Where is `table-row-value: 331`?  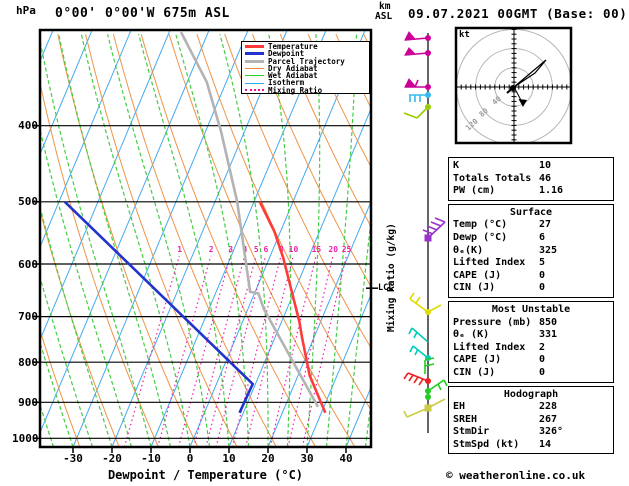 table-row-value: 331 is located at coordinates (548, 335).